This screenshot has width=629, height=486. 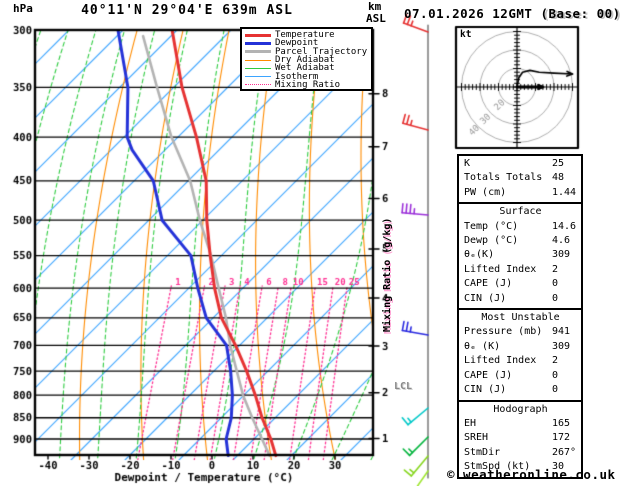 I want to click on index-value: 941, so click(x=561, y=332).